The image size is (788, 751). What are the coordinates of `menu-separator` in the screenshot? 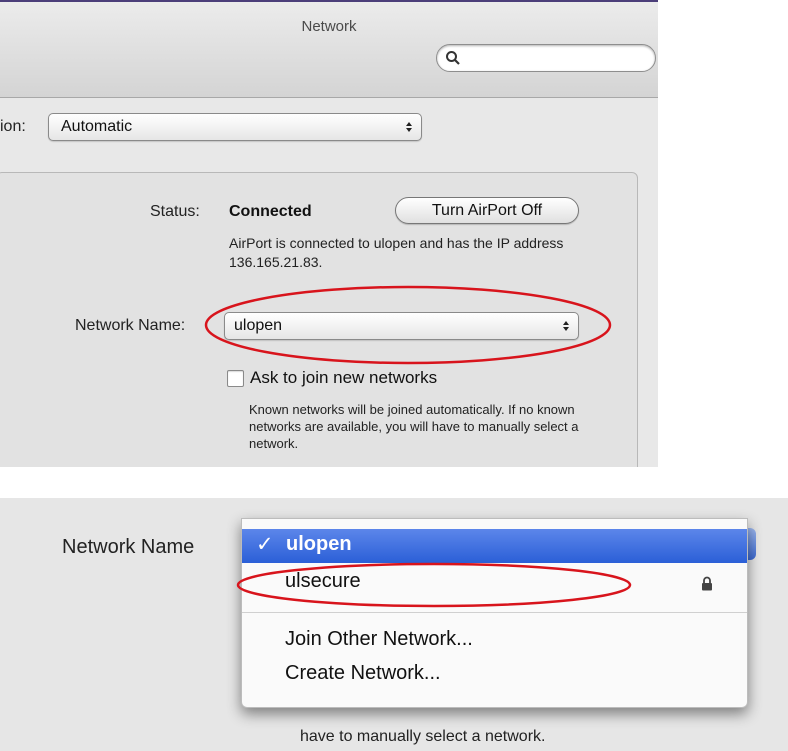 It's located at (494, 612).